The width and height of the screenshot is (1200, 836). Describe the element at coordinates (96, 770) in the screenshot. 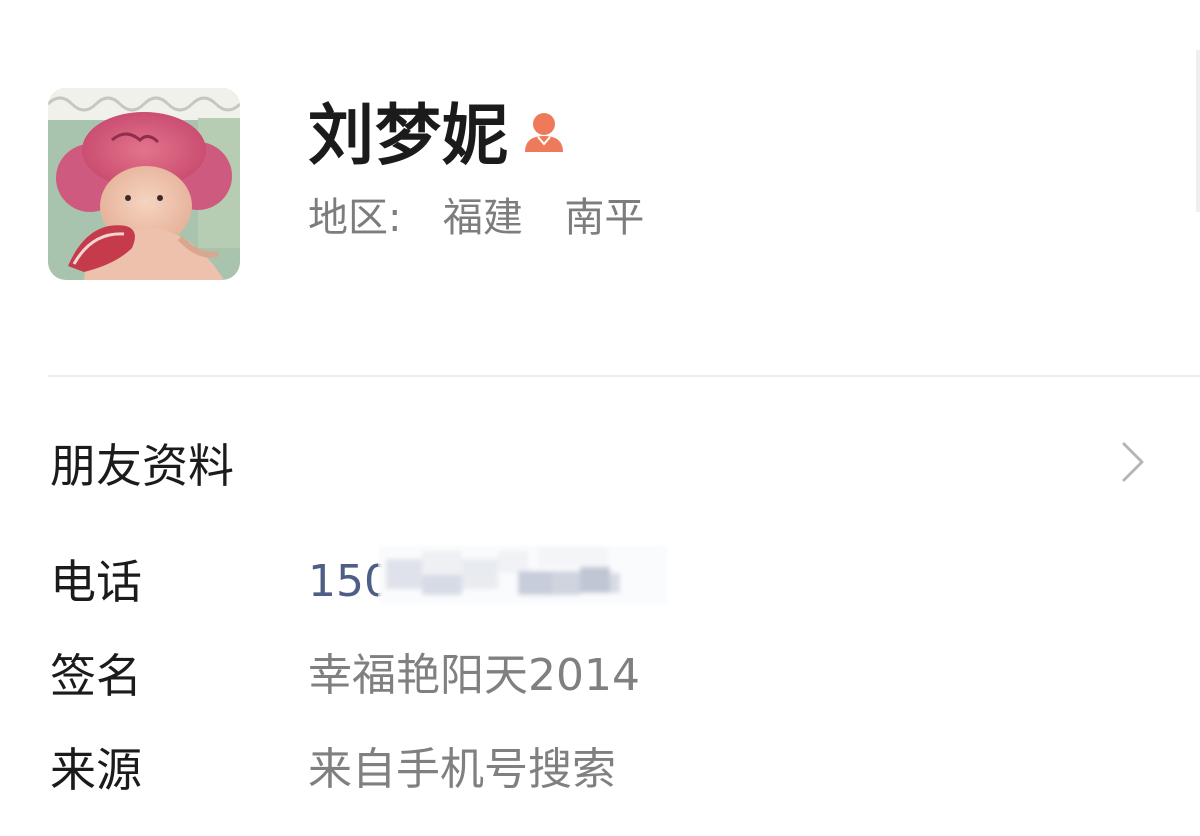

I see `source-label: 来源` at that location.